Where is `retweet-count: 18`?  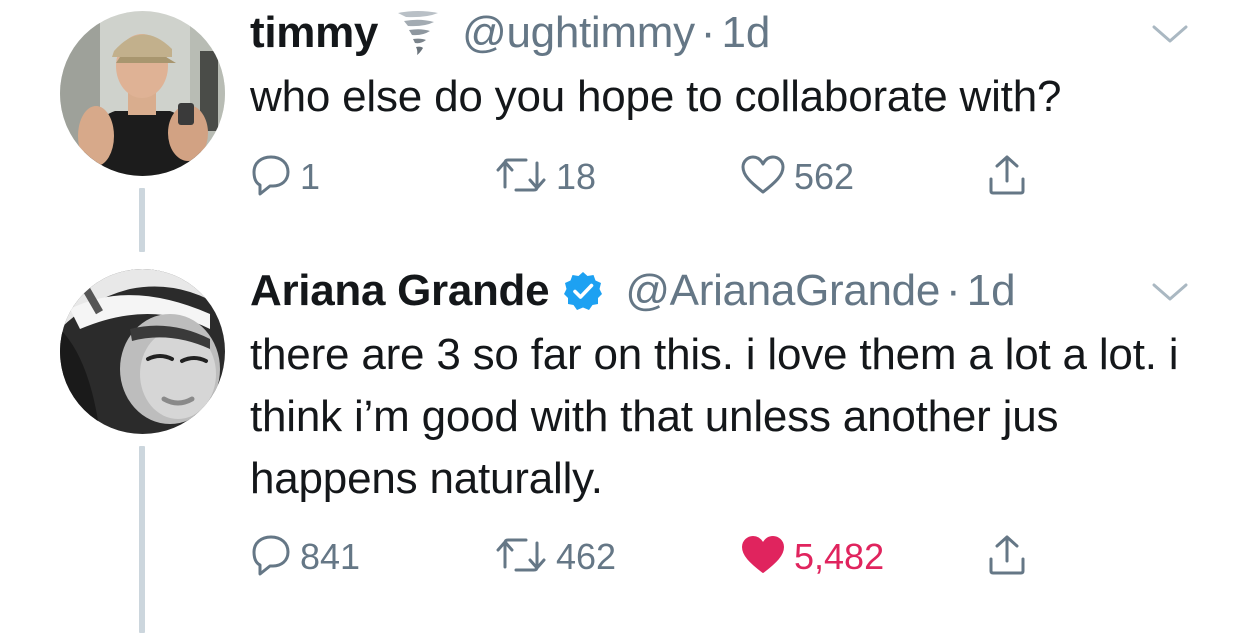
retweet-count: 18 is located at coordinates (576, 176).